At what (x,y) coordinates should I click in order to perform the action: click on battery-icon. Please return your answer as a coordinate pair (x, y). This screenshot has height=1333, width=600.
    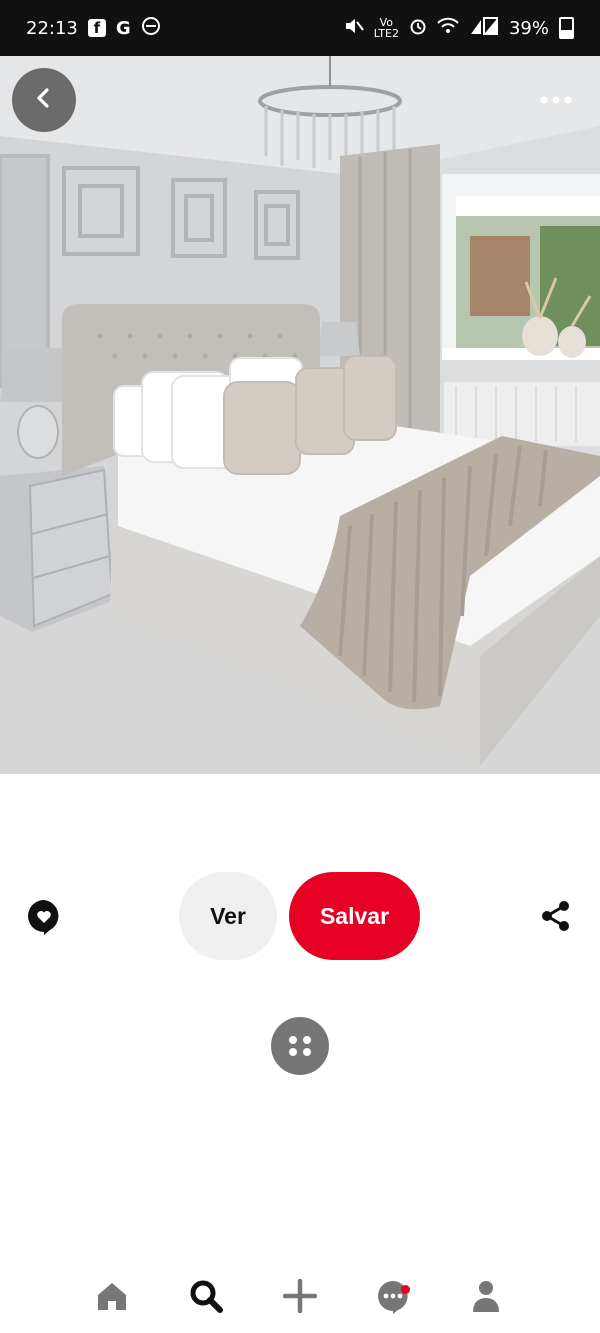
    Looking at the image, I should click on (566, 28).